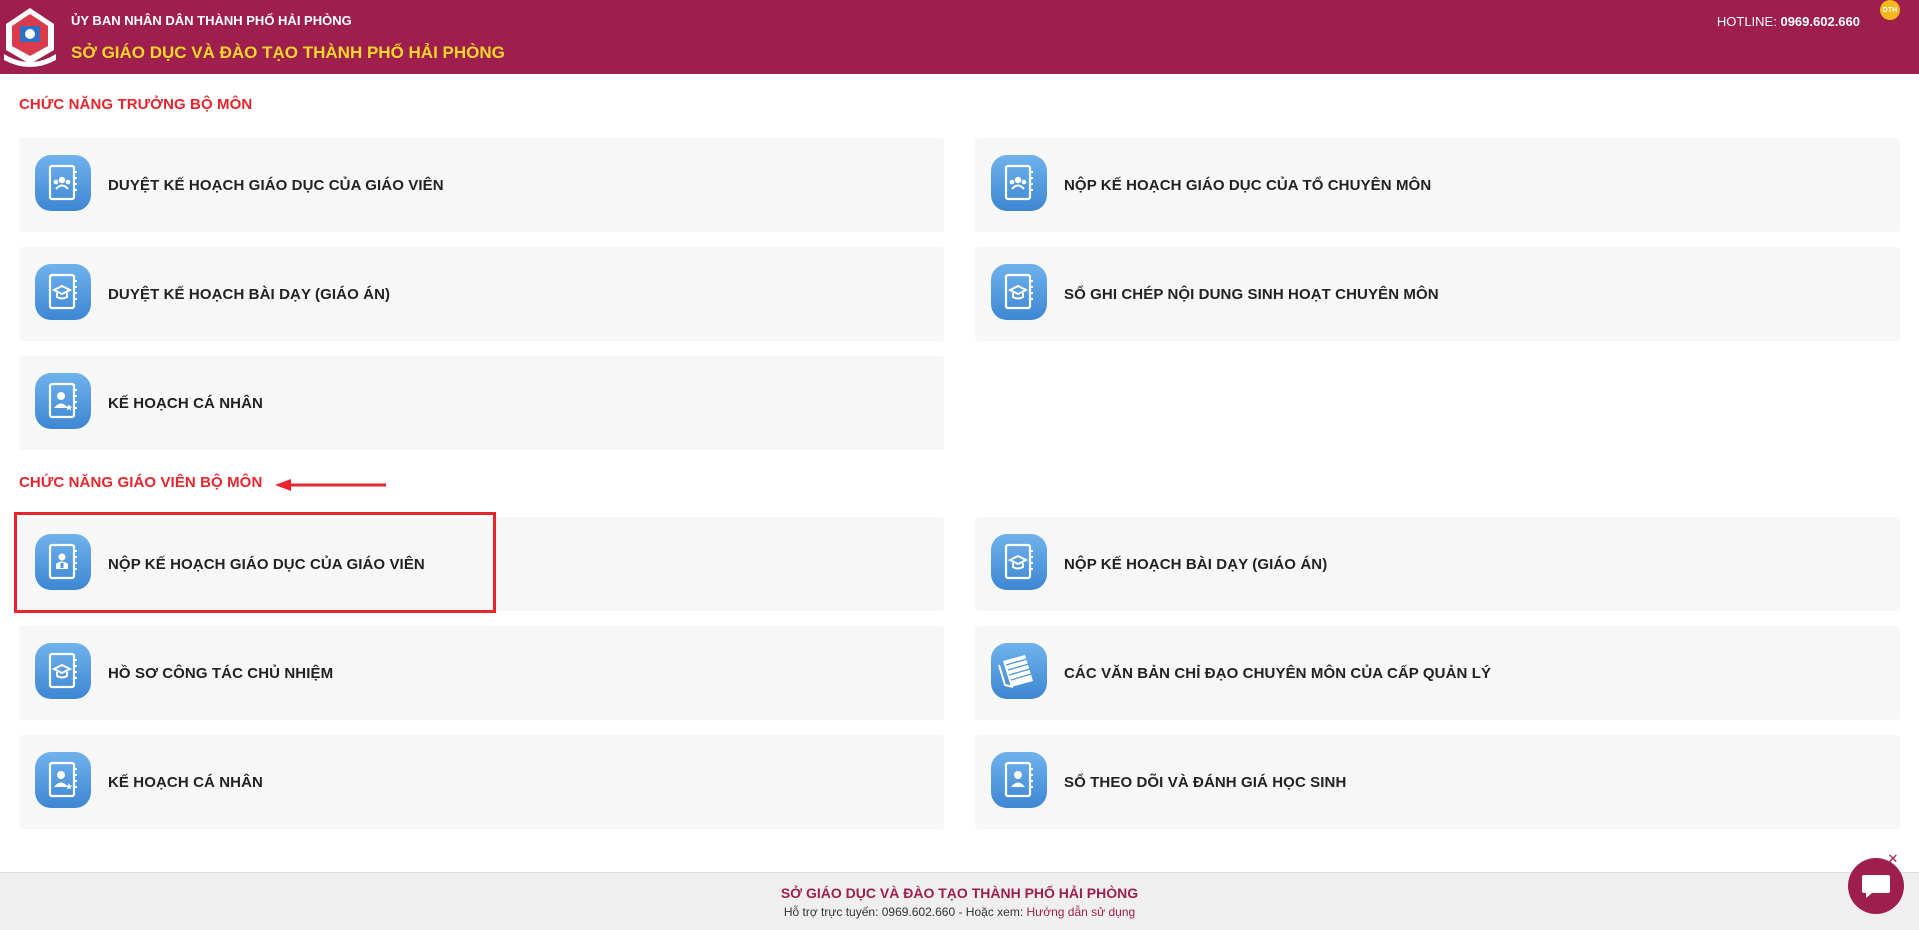  What do you see at coordinates (481, 782) in the screenshot?
I see `card-teacher-personal-plan: KẾ HOẠCH CÁ NHÂN` at bounding box center [481, 782].